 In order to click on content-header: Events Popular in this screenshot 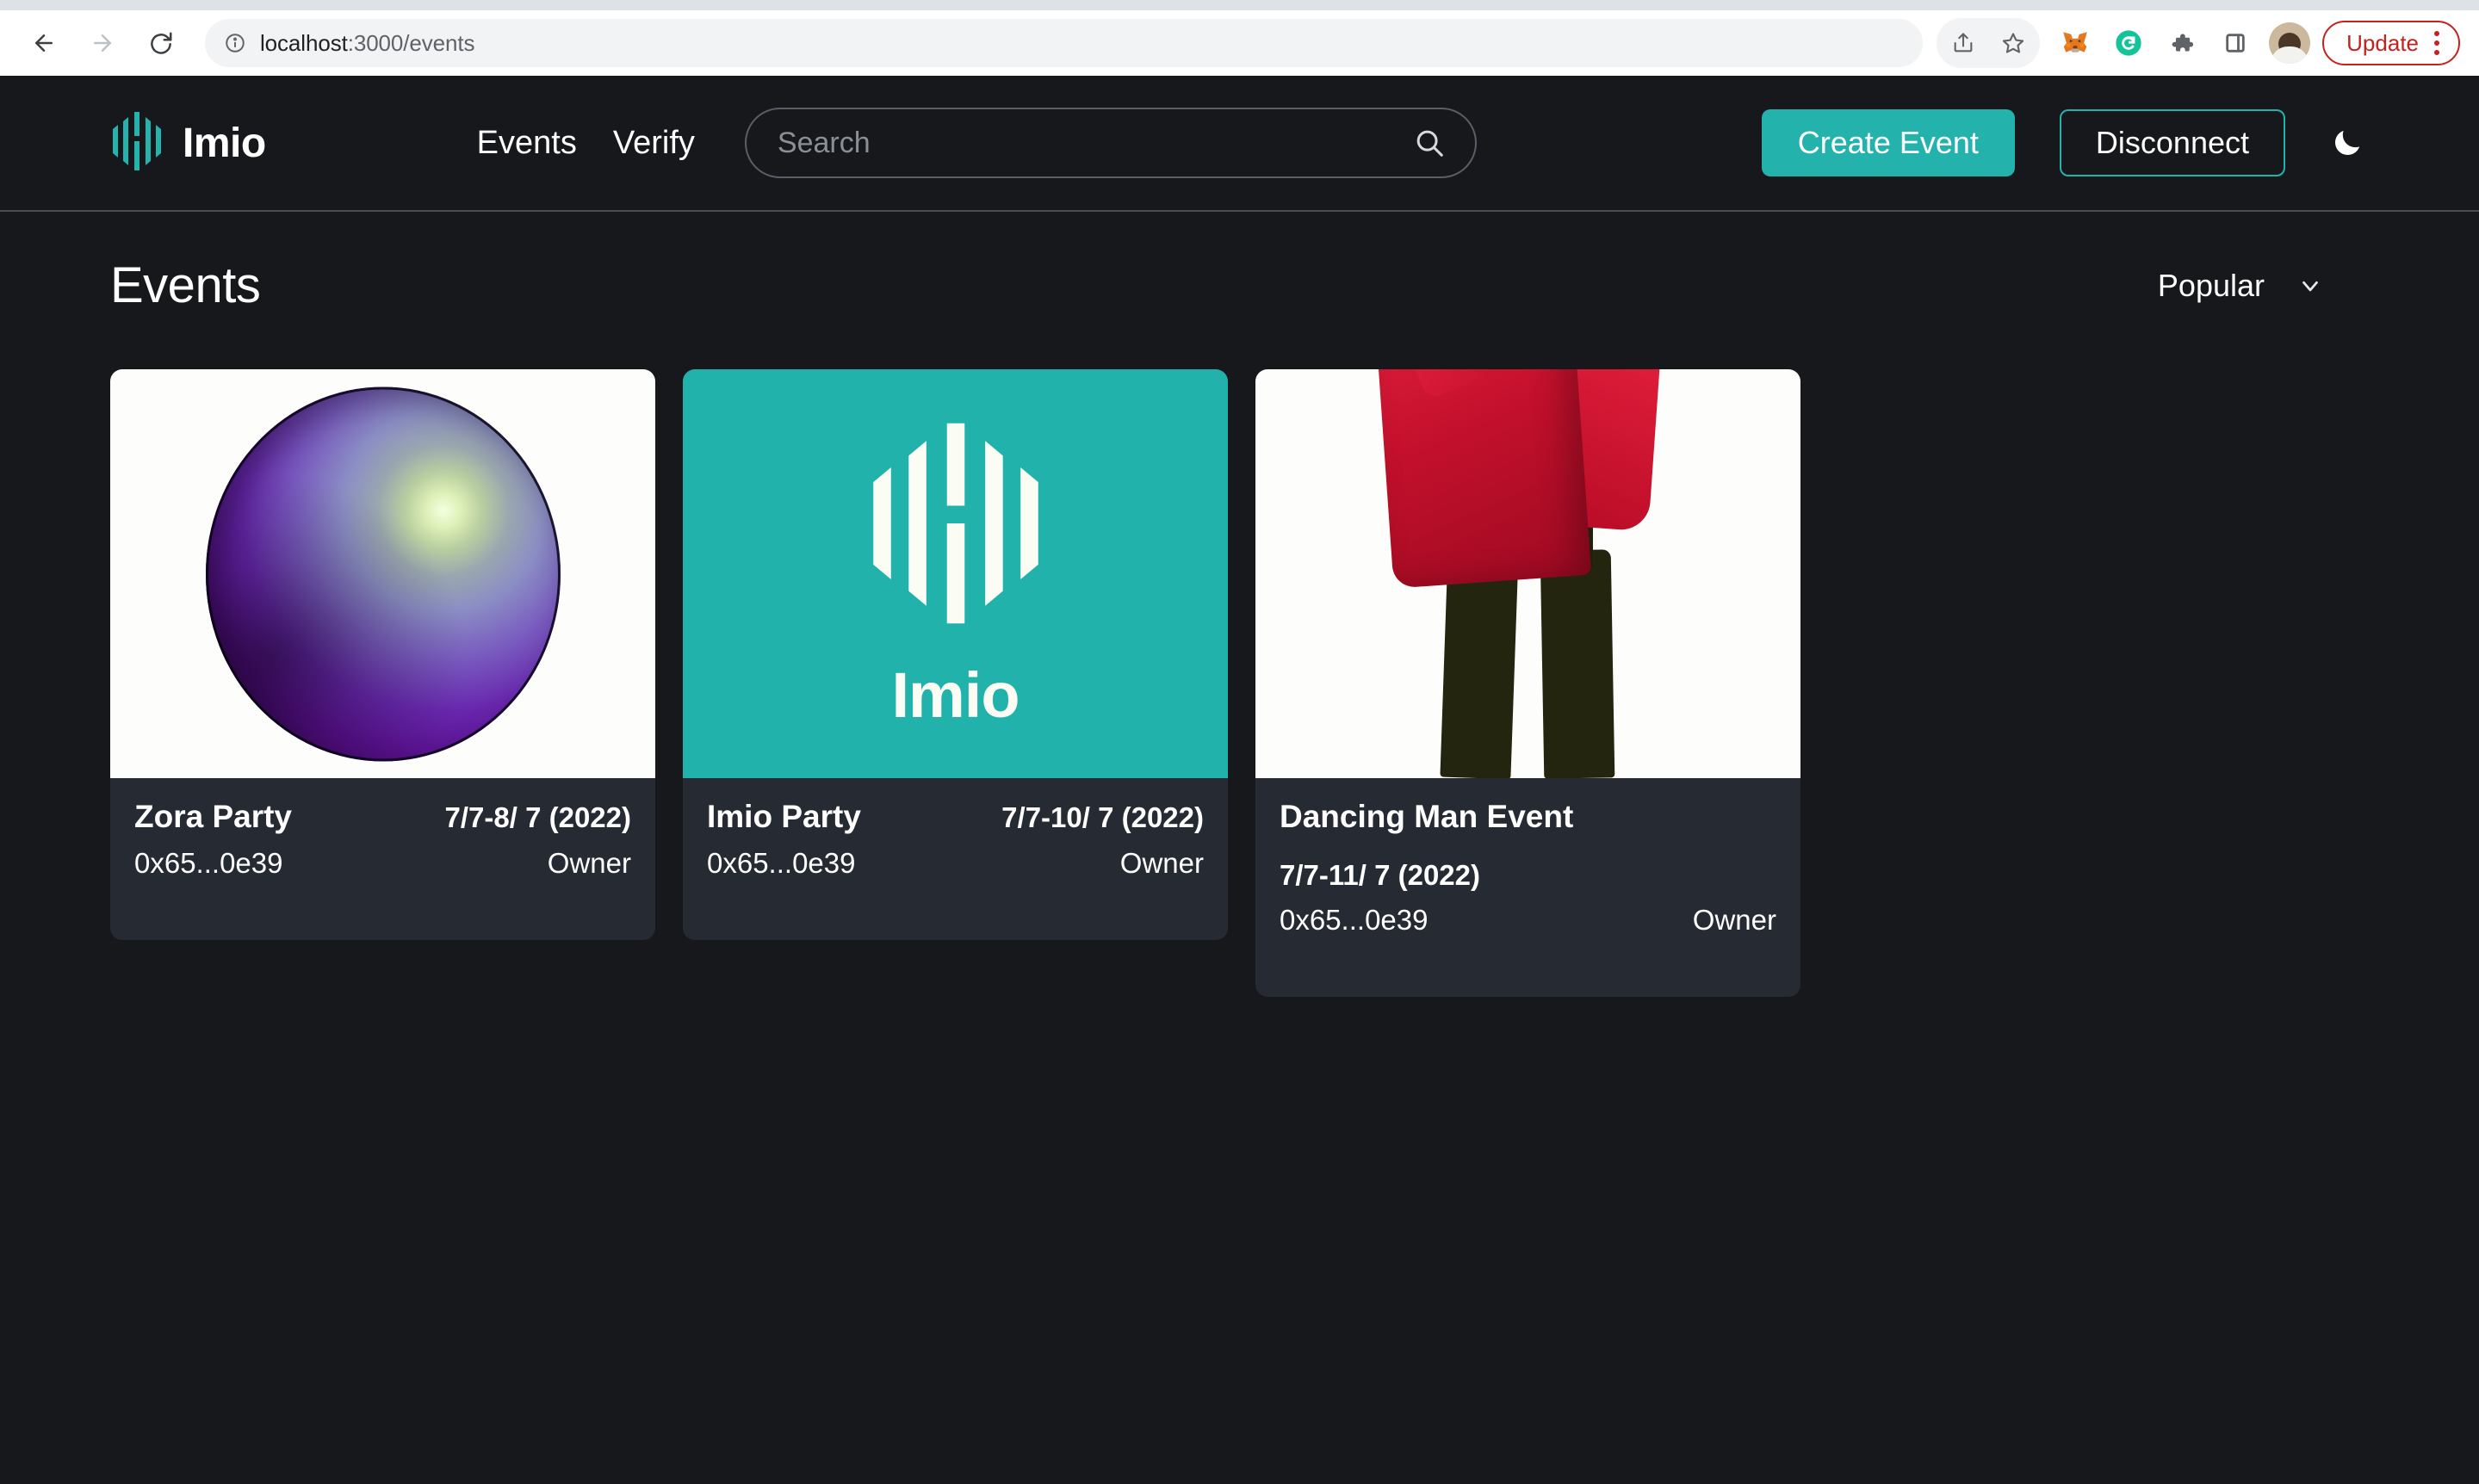, I will do `click(1239, 285)`.